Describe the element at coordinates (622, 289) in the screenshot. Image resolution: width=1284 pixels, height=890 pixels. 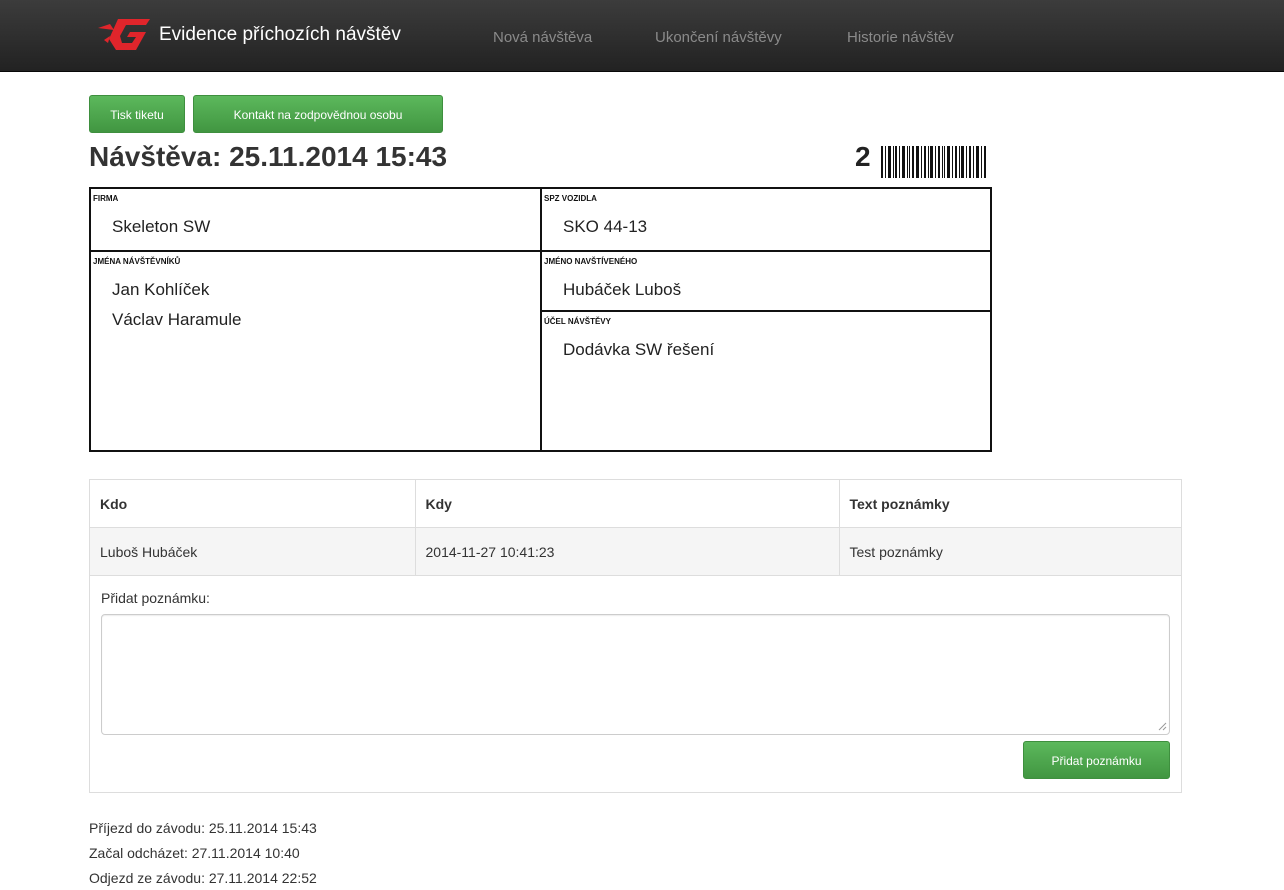
I see `host-value: Hubáček Luboš` at that location.